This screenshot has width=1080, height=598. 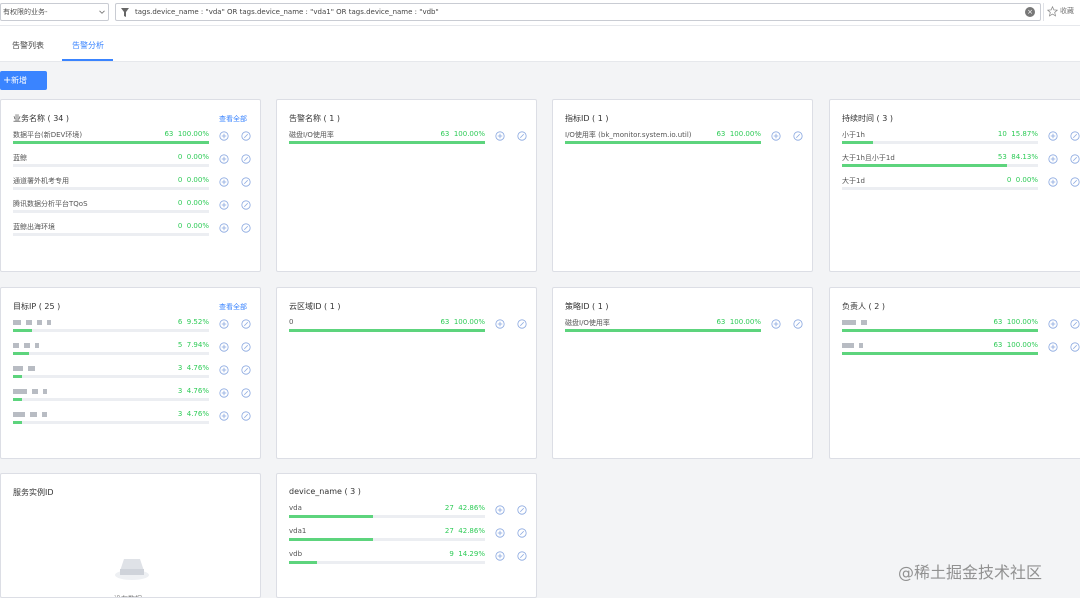 I want to click on stat-row: 小于1h 10 15.87%, so click(x=961, y=141).